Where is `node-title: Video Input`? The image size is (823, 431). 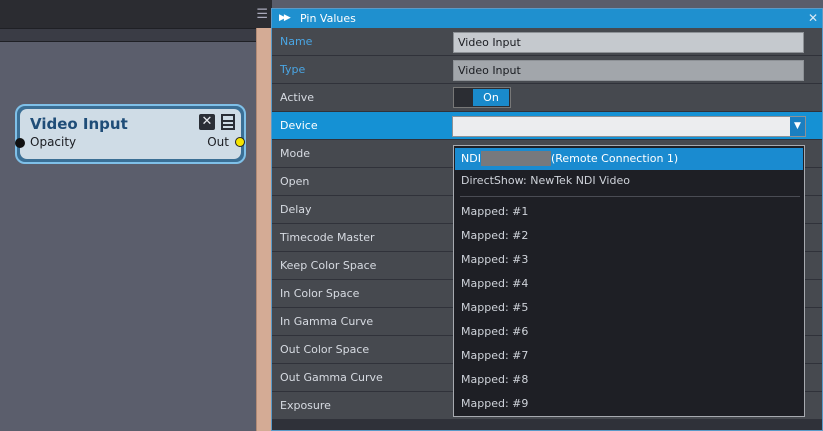
node-title: Video Input is located at coordinates (79, 124).